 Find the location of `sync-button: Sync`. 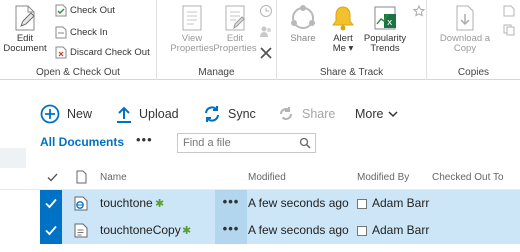

sync-button: Sync is located at coordinates (229, 114).